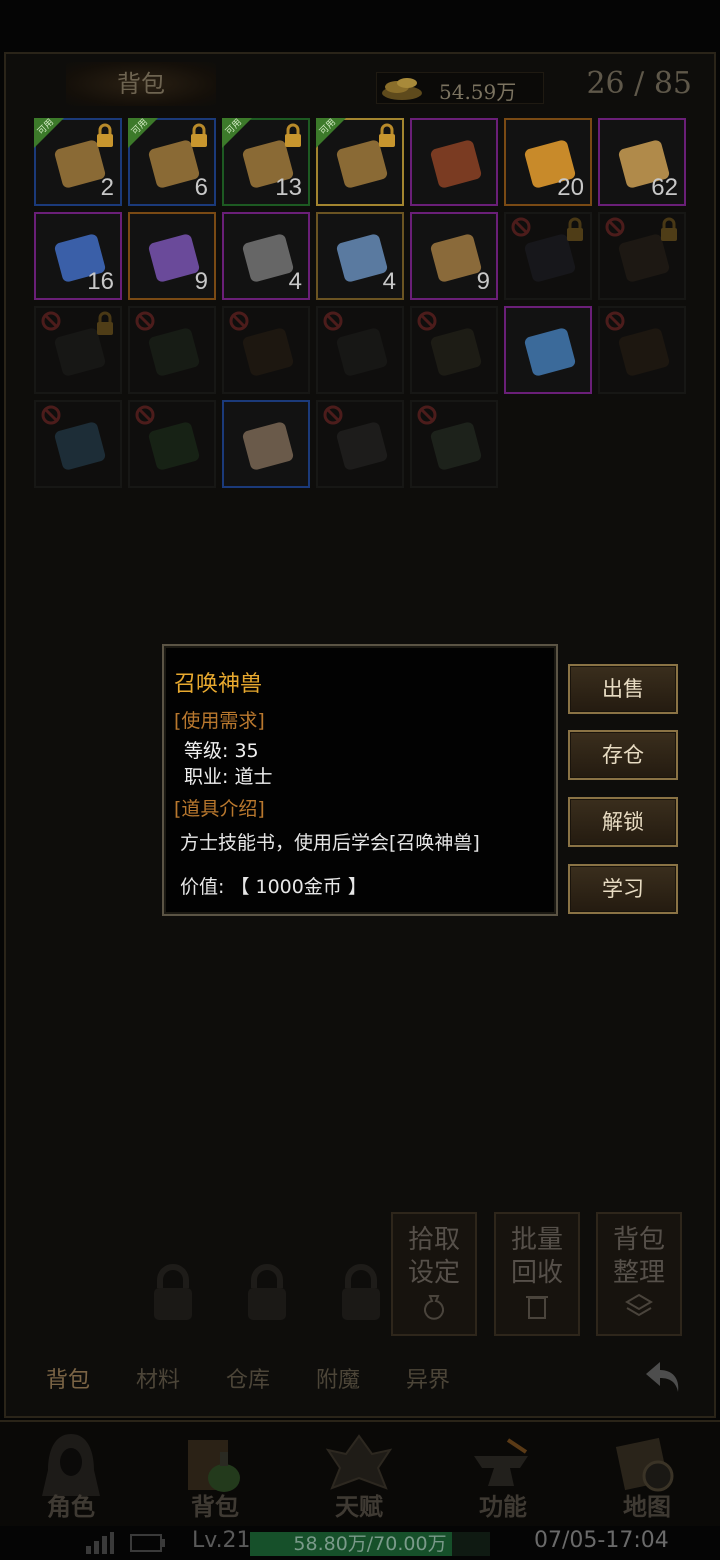 This screenshot has height=1560, width=720. Describe the element at coordinates (71, 1506) in the screenshot. I see `nav-character-label: 角色` at that location.